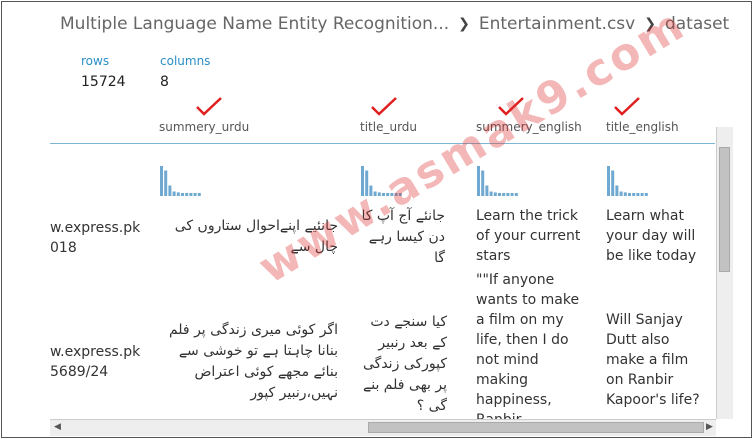 Image resolution: width=755 pixels, height=441 pixels. Describe the element at coordinates (528, 236) in the screenshot. I see `table-cell-summery-english: Learn the trick of your current stars` at that location.